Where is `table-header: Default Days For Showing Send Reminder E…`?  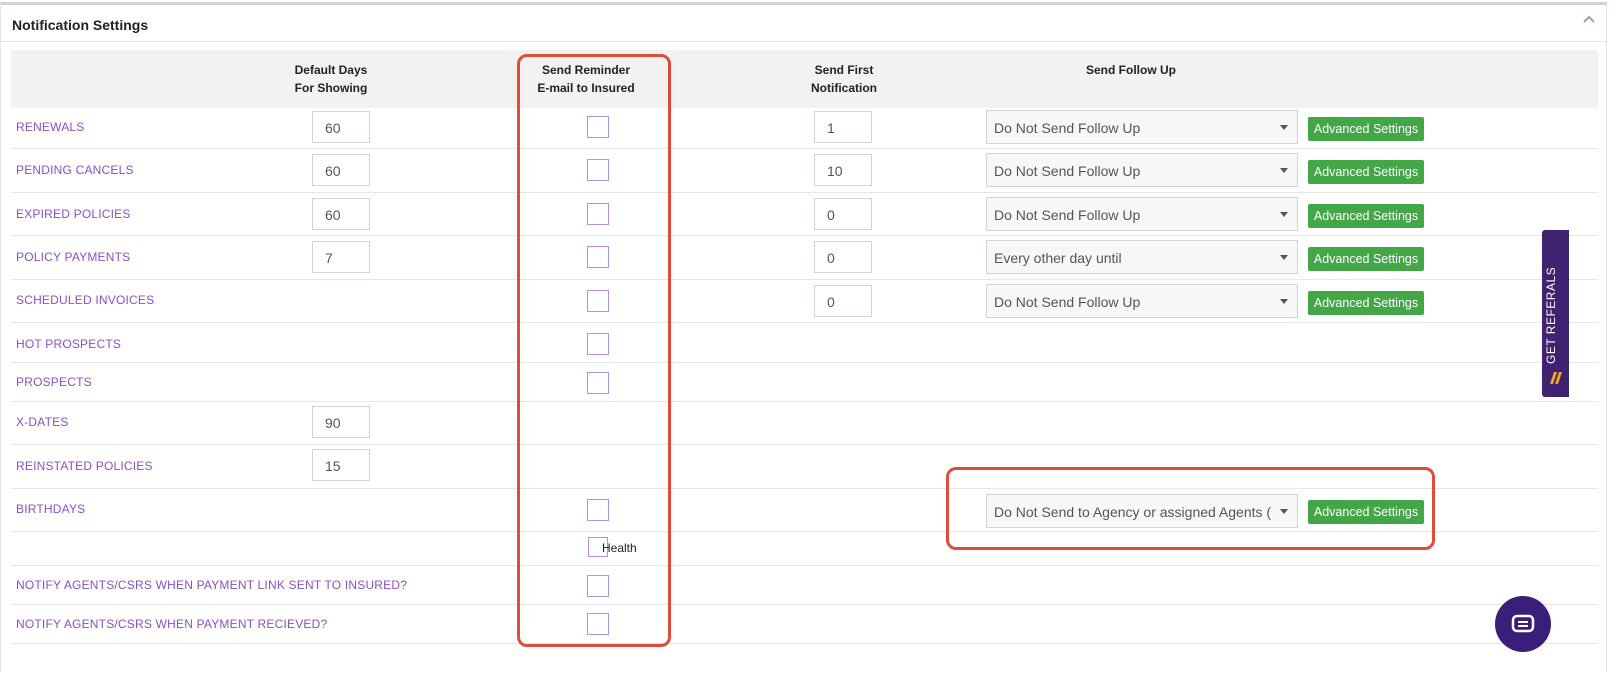 table-header: Default Days For Showing Send Reminder E… is located at coordinates (804, 79).